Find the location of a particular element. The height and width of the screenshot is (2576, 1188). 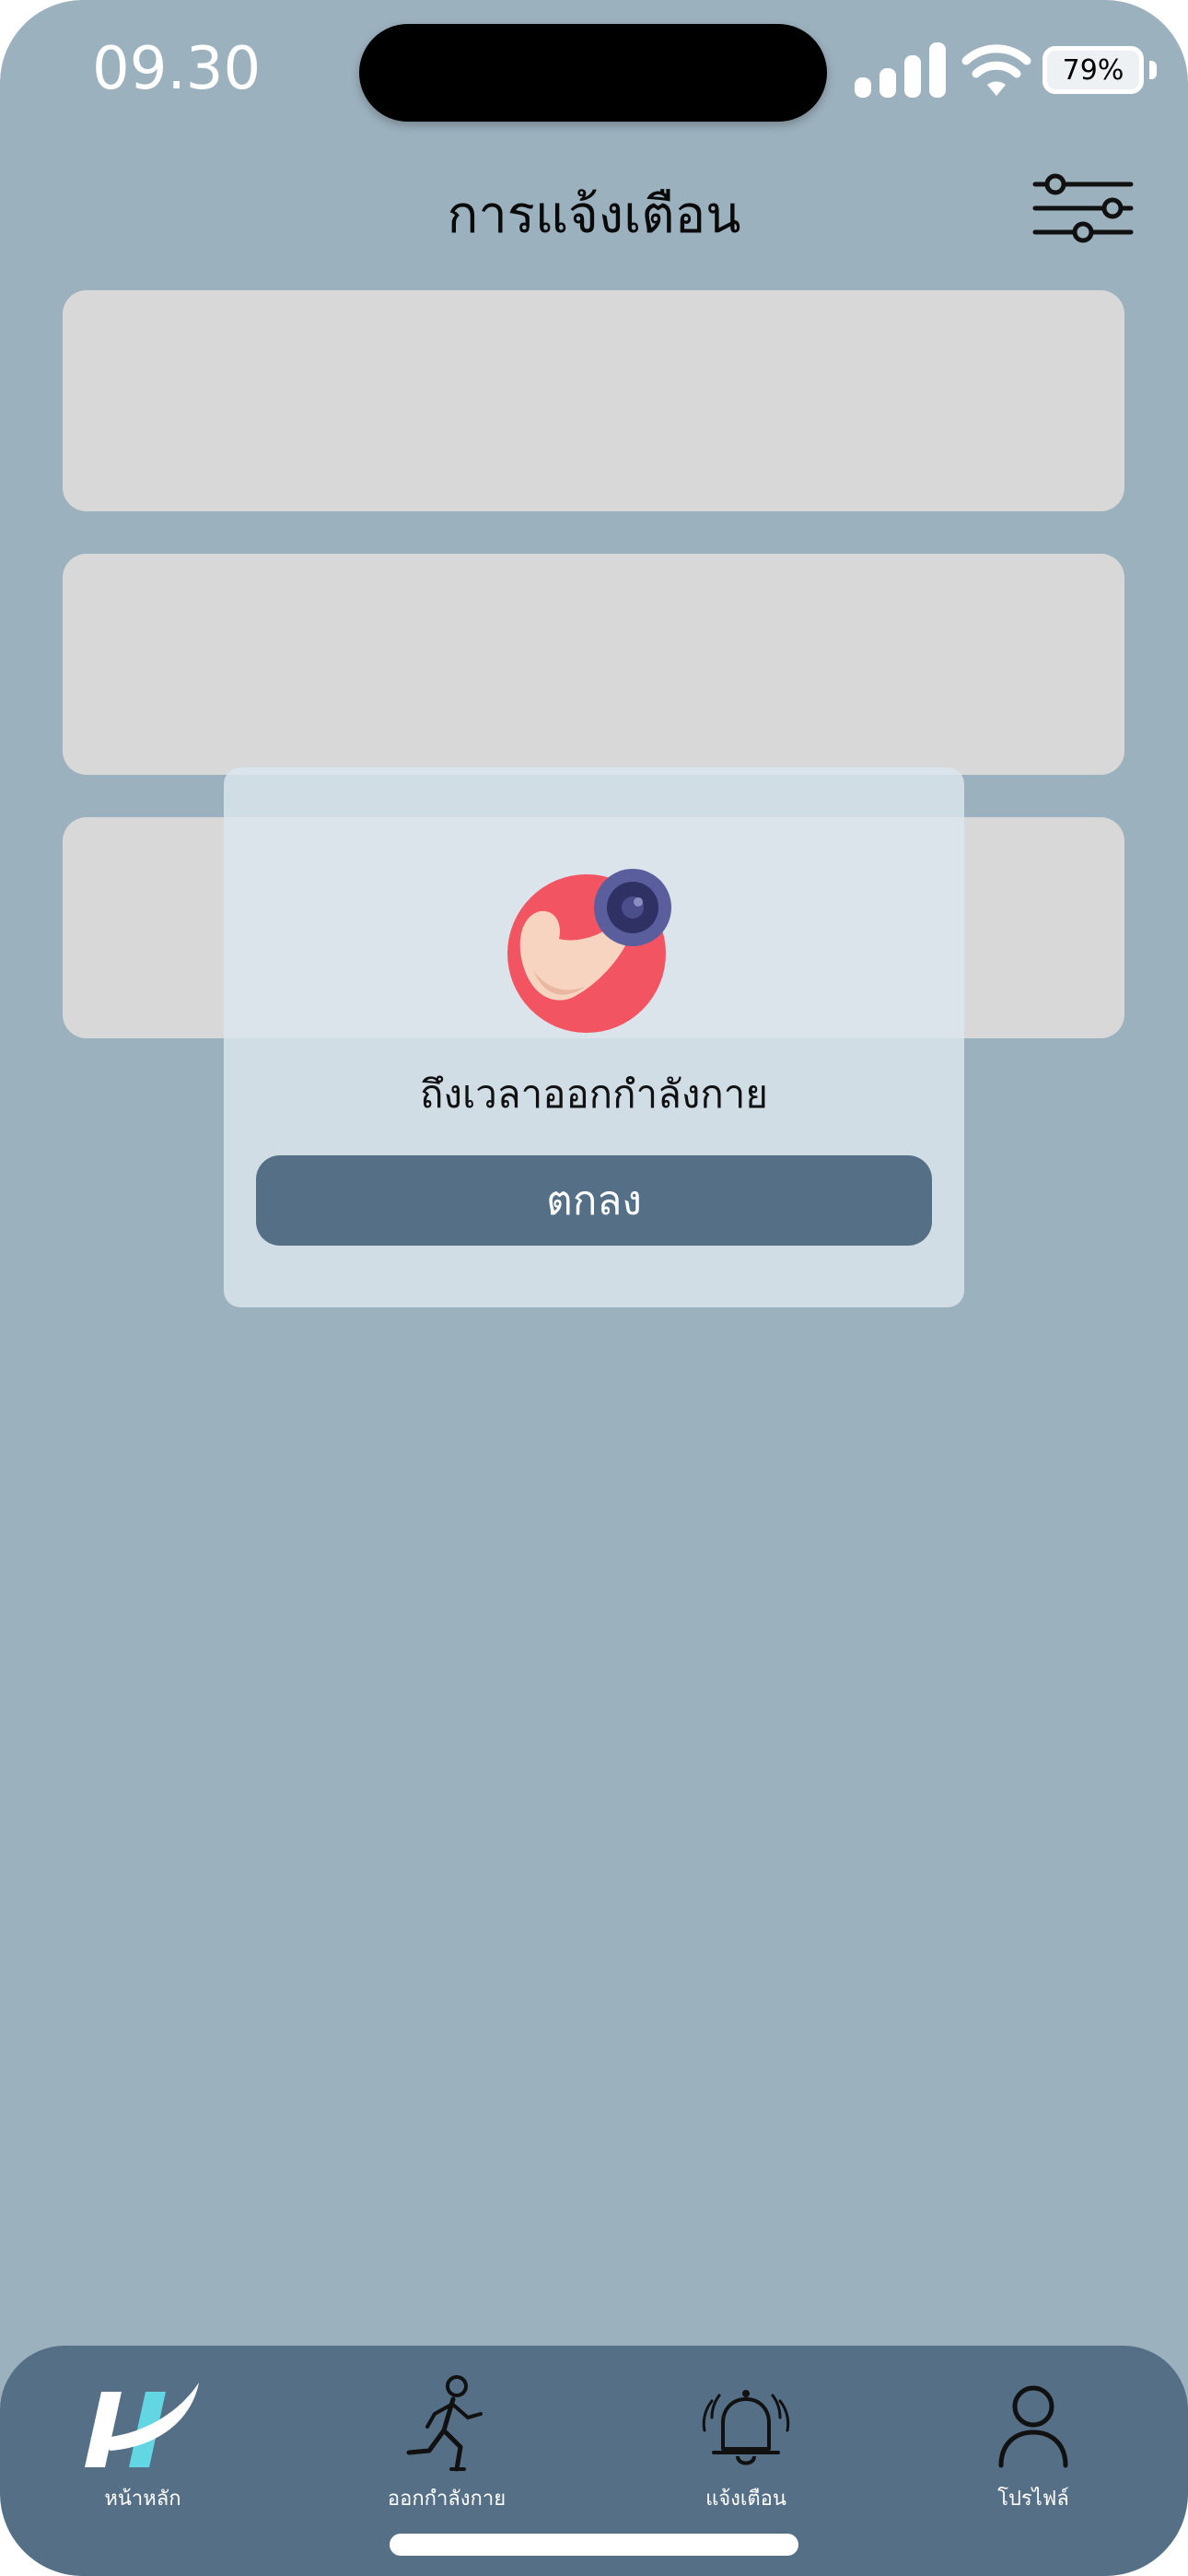

nav-item-notifications: แจ้งเตือน is located at coordinates (746, 2456).